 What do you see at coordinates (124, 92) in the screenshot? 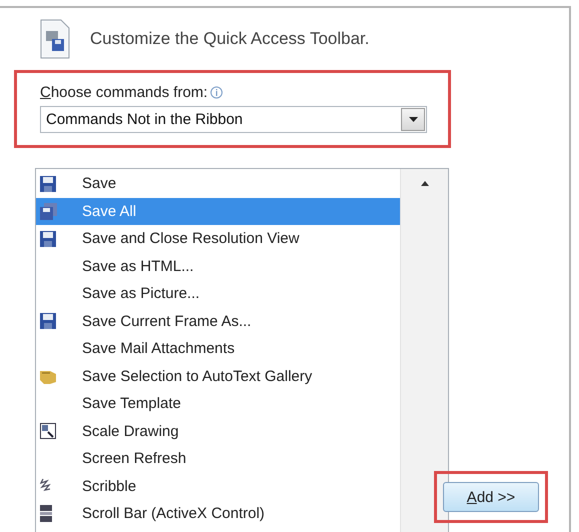
I see `choose-commands-label: Choose commands from:` at bounding box center [124, 92].